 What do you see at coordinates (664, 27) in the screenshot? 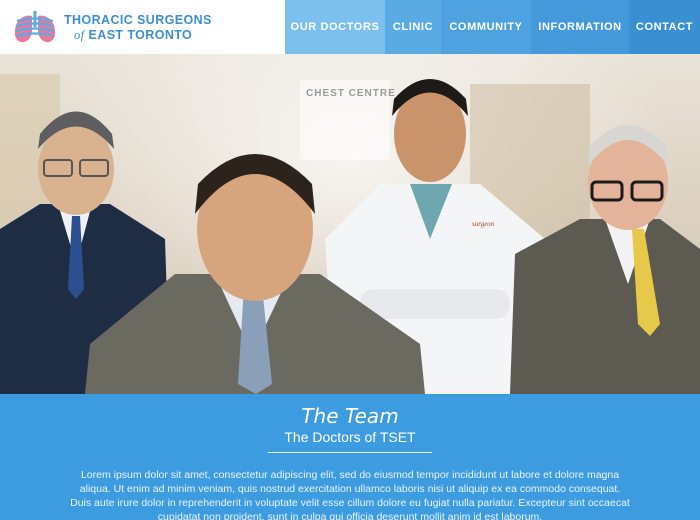
I see `nav-contact: CONTACT` at bounding box center [664, 27].